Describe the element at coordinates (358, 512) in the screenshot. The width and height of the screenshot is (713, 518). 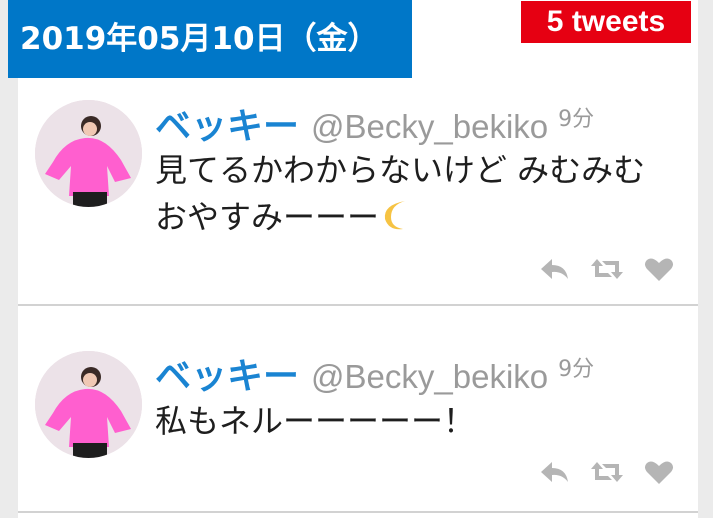
I see `tweet-divider` at that location.